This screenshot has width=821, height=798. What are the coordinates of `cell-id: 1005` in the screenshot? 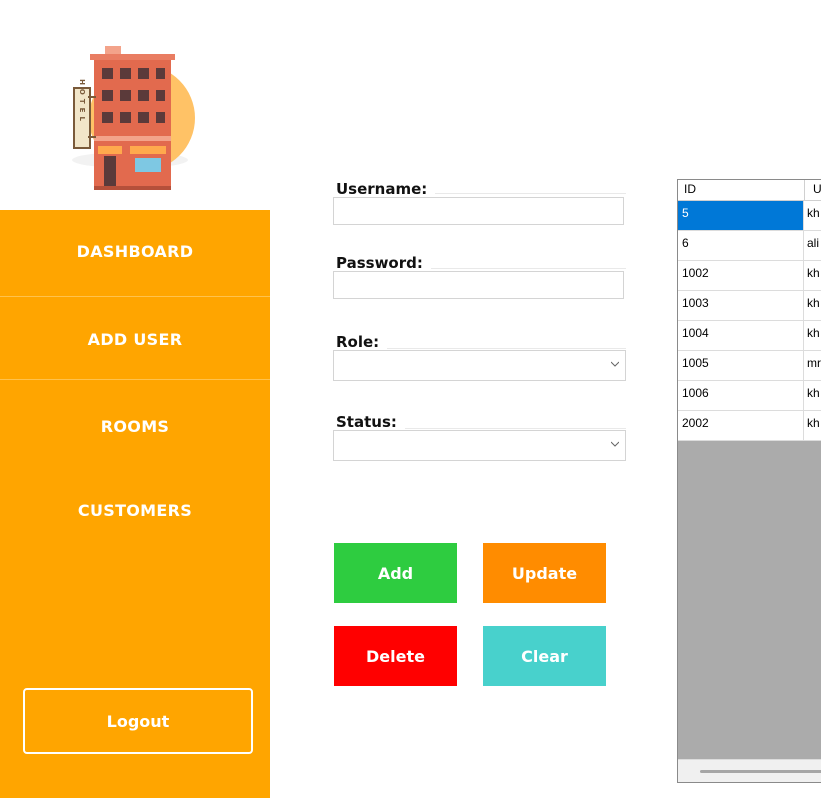 It's located at (741, 365).